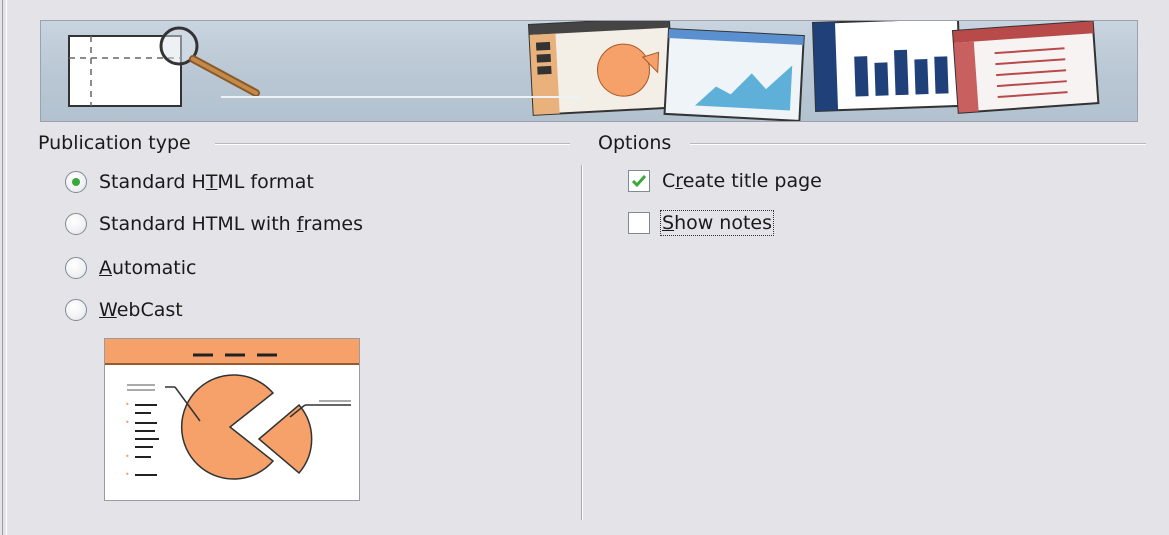 Image resolution: width=1169 pixels, height=535 pixels. What do you see at coordinates (2, 267) in the screenshot?
I see `left-divider` at bounding box center [2, 267].